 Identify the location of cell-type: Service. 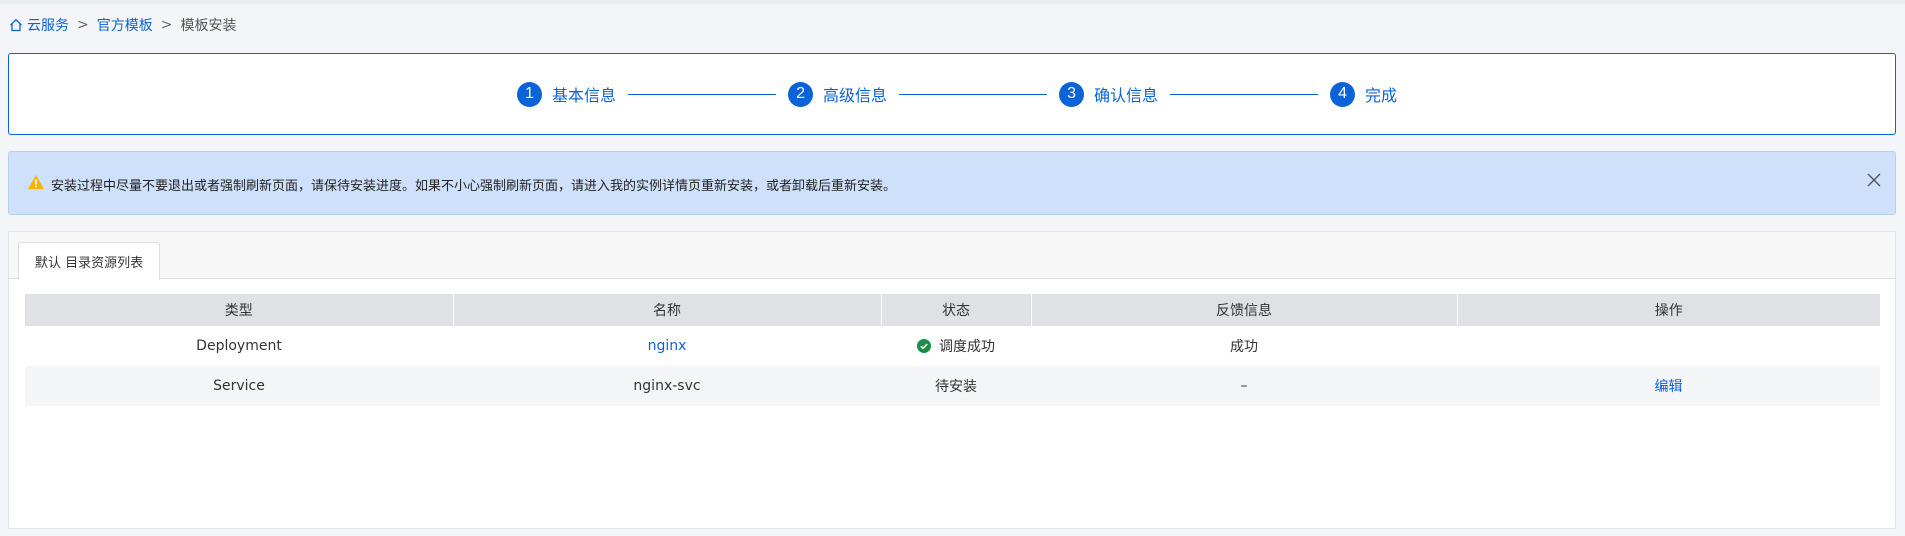
(239, 386).